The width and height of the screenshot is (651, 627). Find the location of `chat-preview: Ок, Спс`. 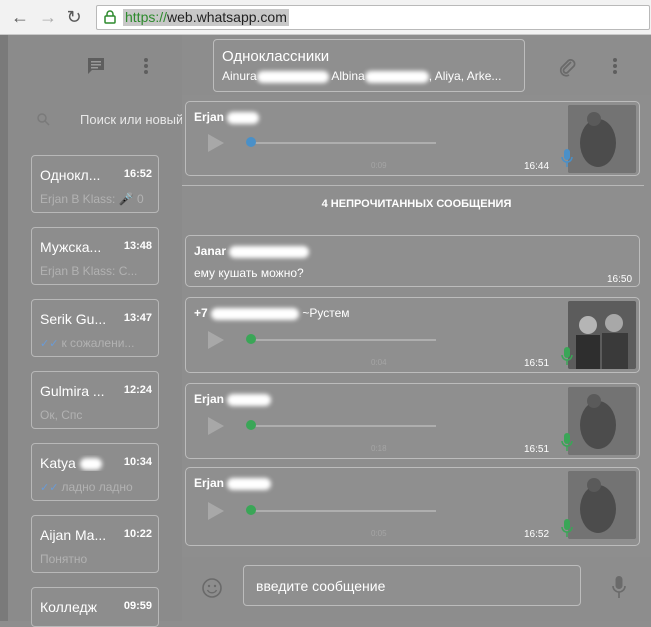

chat-preview: Ок, Спс is located at coordinates (61, 415).